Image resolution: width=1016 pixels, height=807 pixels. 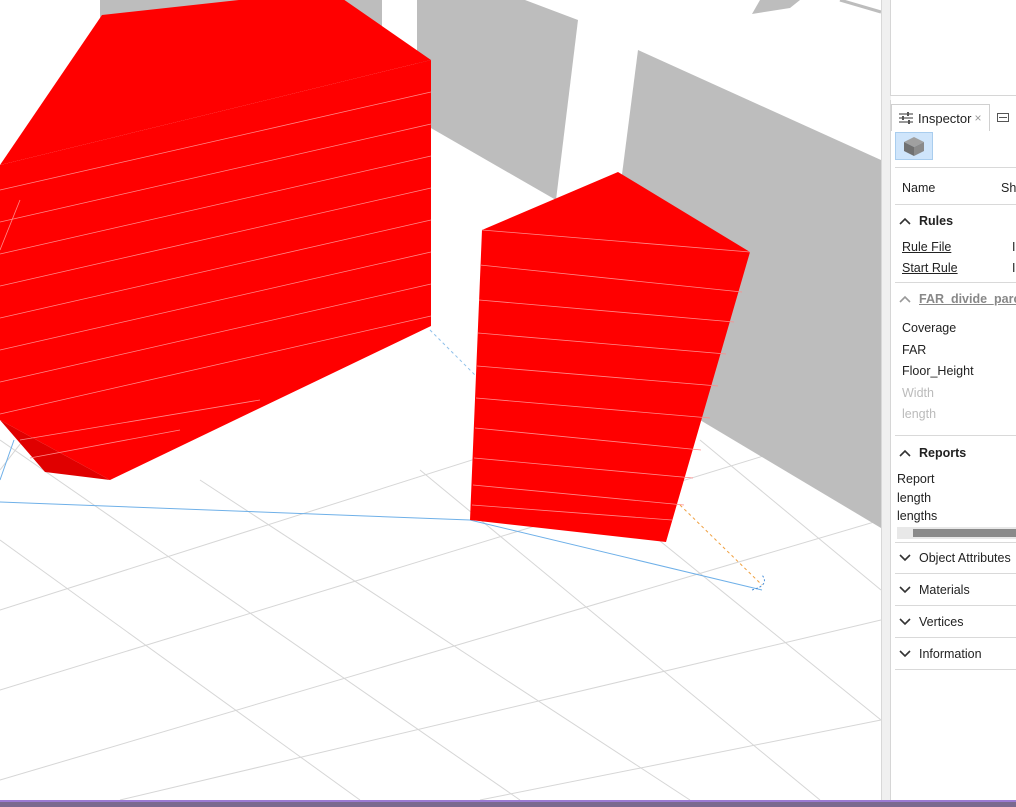 I want to click on rule-file-value: I, so click(x=1013, y=247).